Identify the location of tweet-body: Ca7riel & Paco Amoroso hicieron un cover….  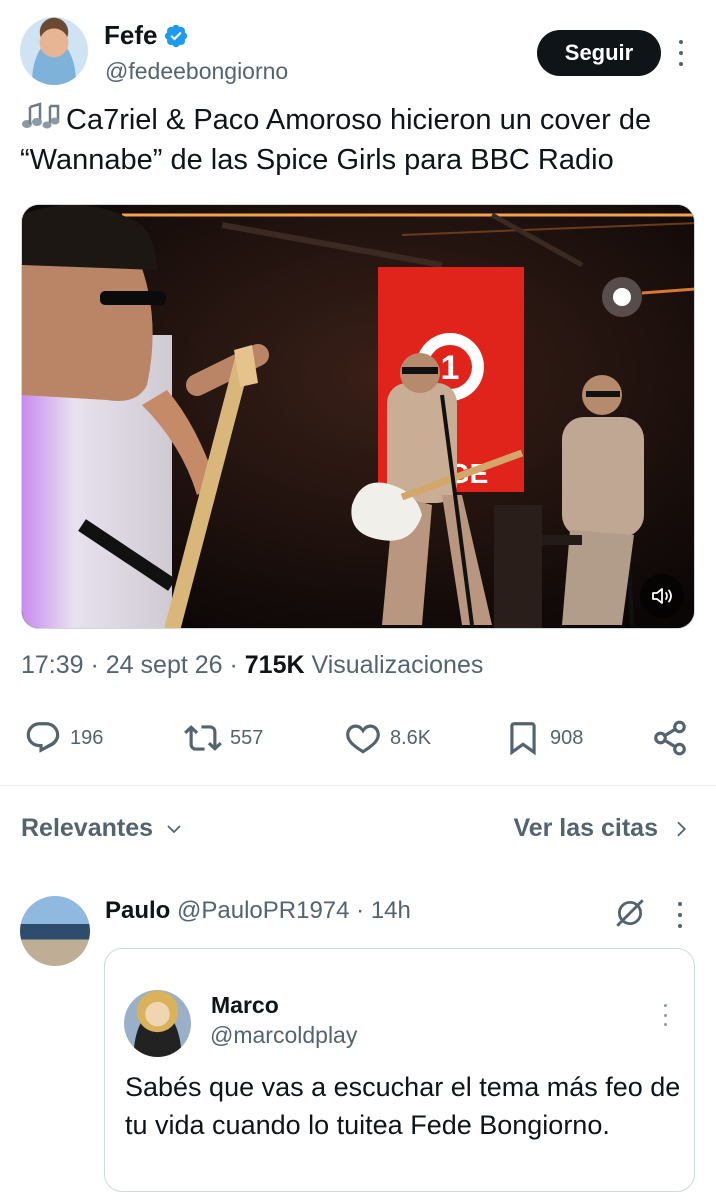
(336, 140).